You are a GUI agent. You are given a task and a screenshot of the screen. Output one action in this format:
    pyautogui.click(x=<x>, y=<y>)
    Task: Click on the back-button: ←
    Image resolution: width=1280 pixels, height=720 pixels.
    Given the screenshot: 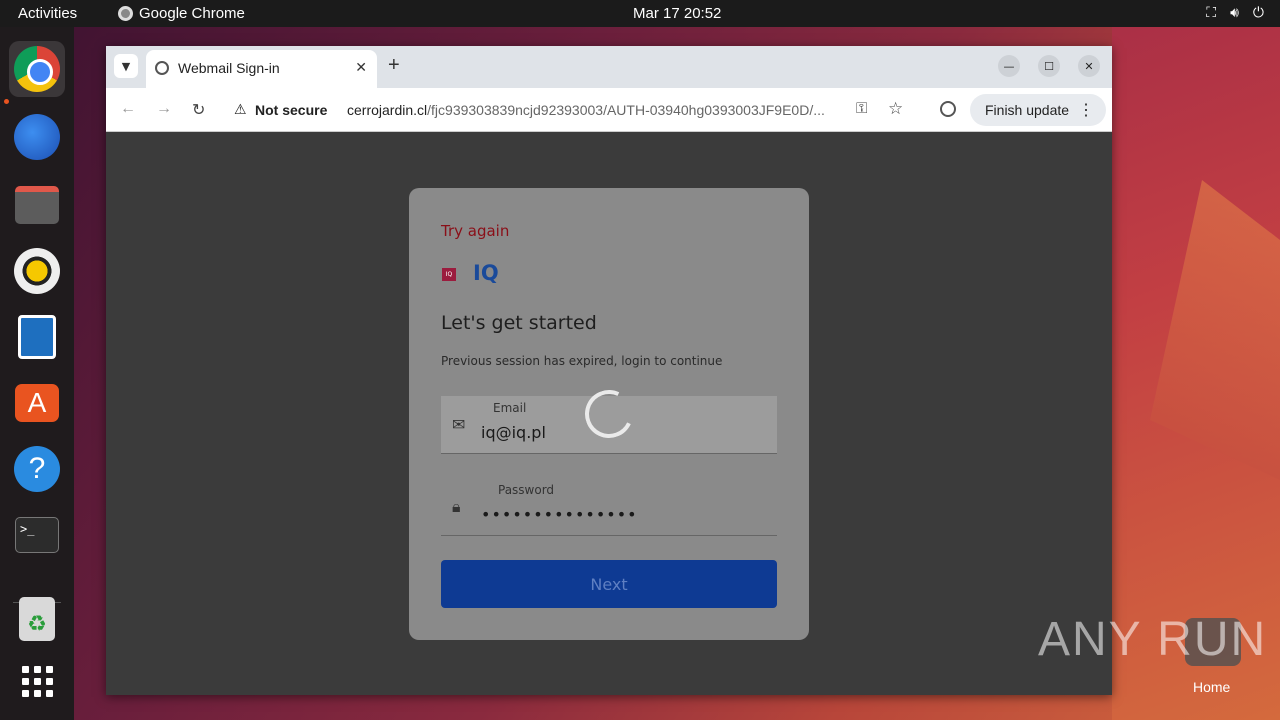 What is the action you would take?
    pyautogui.click(x=128, y=109)
    